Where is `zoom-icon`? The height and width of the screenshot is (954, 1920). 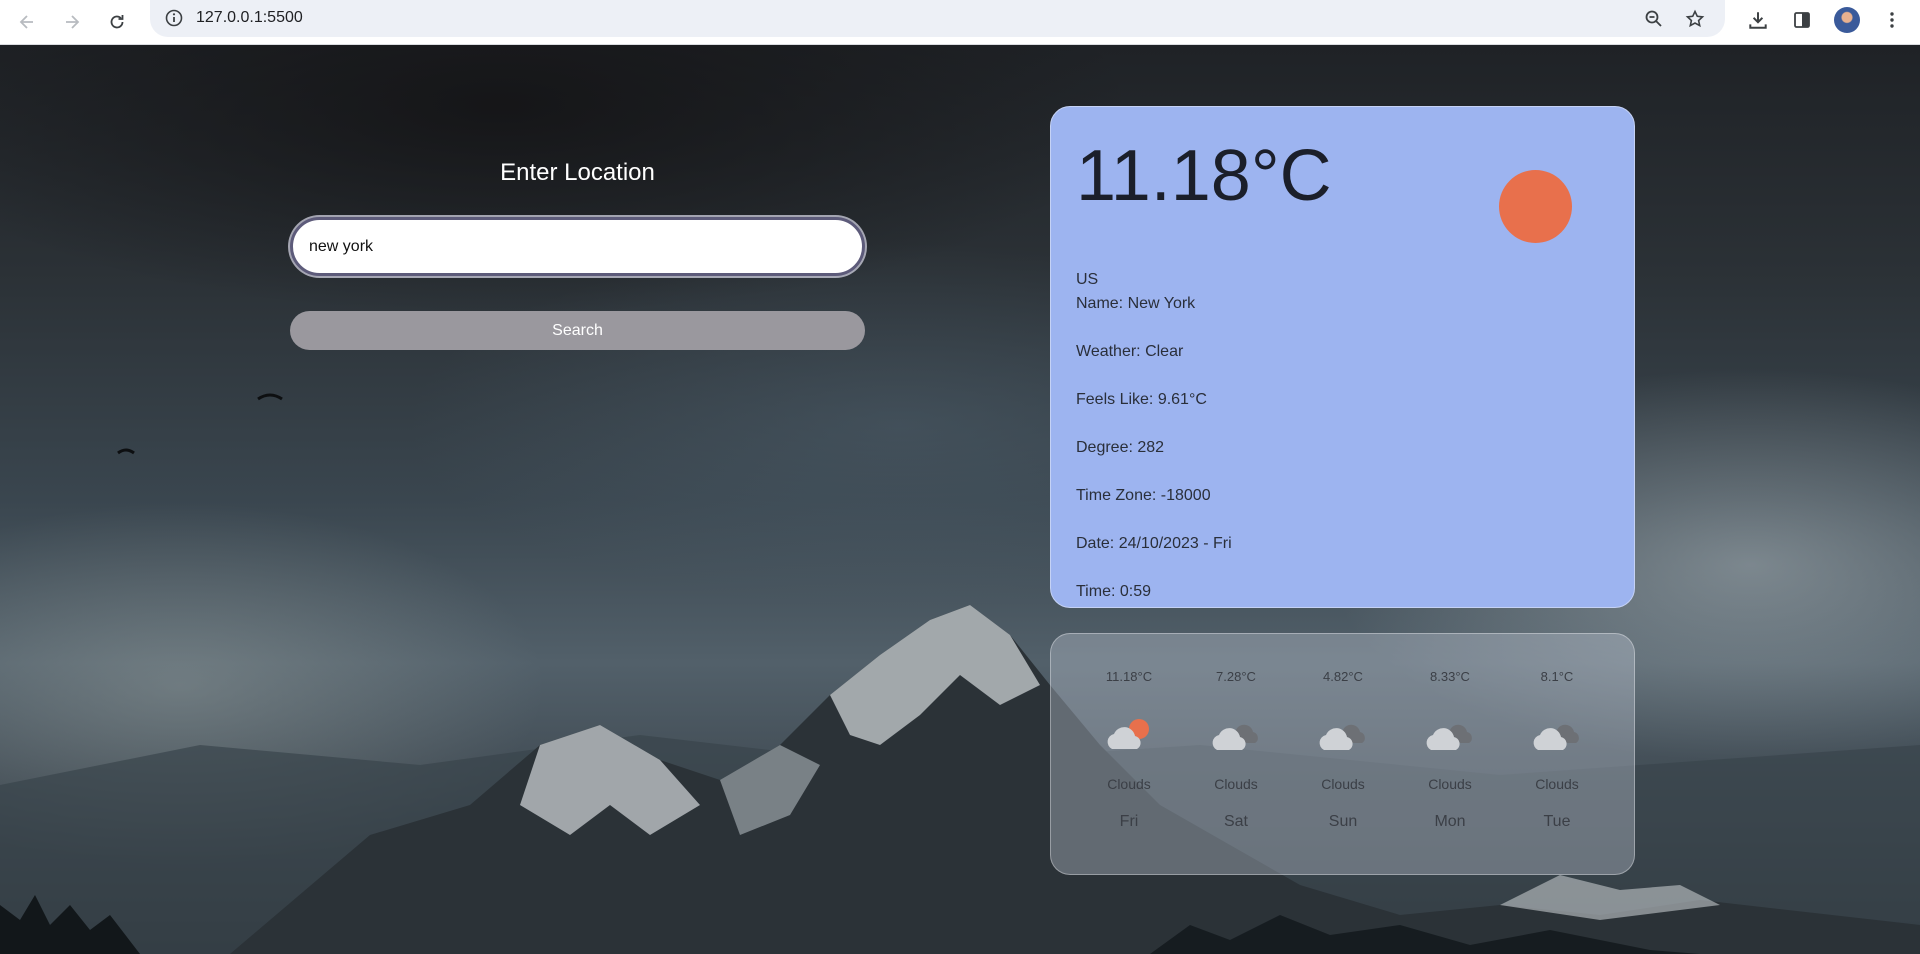 zoom-icon is located at coordinates (1653, 18).